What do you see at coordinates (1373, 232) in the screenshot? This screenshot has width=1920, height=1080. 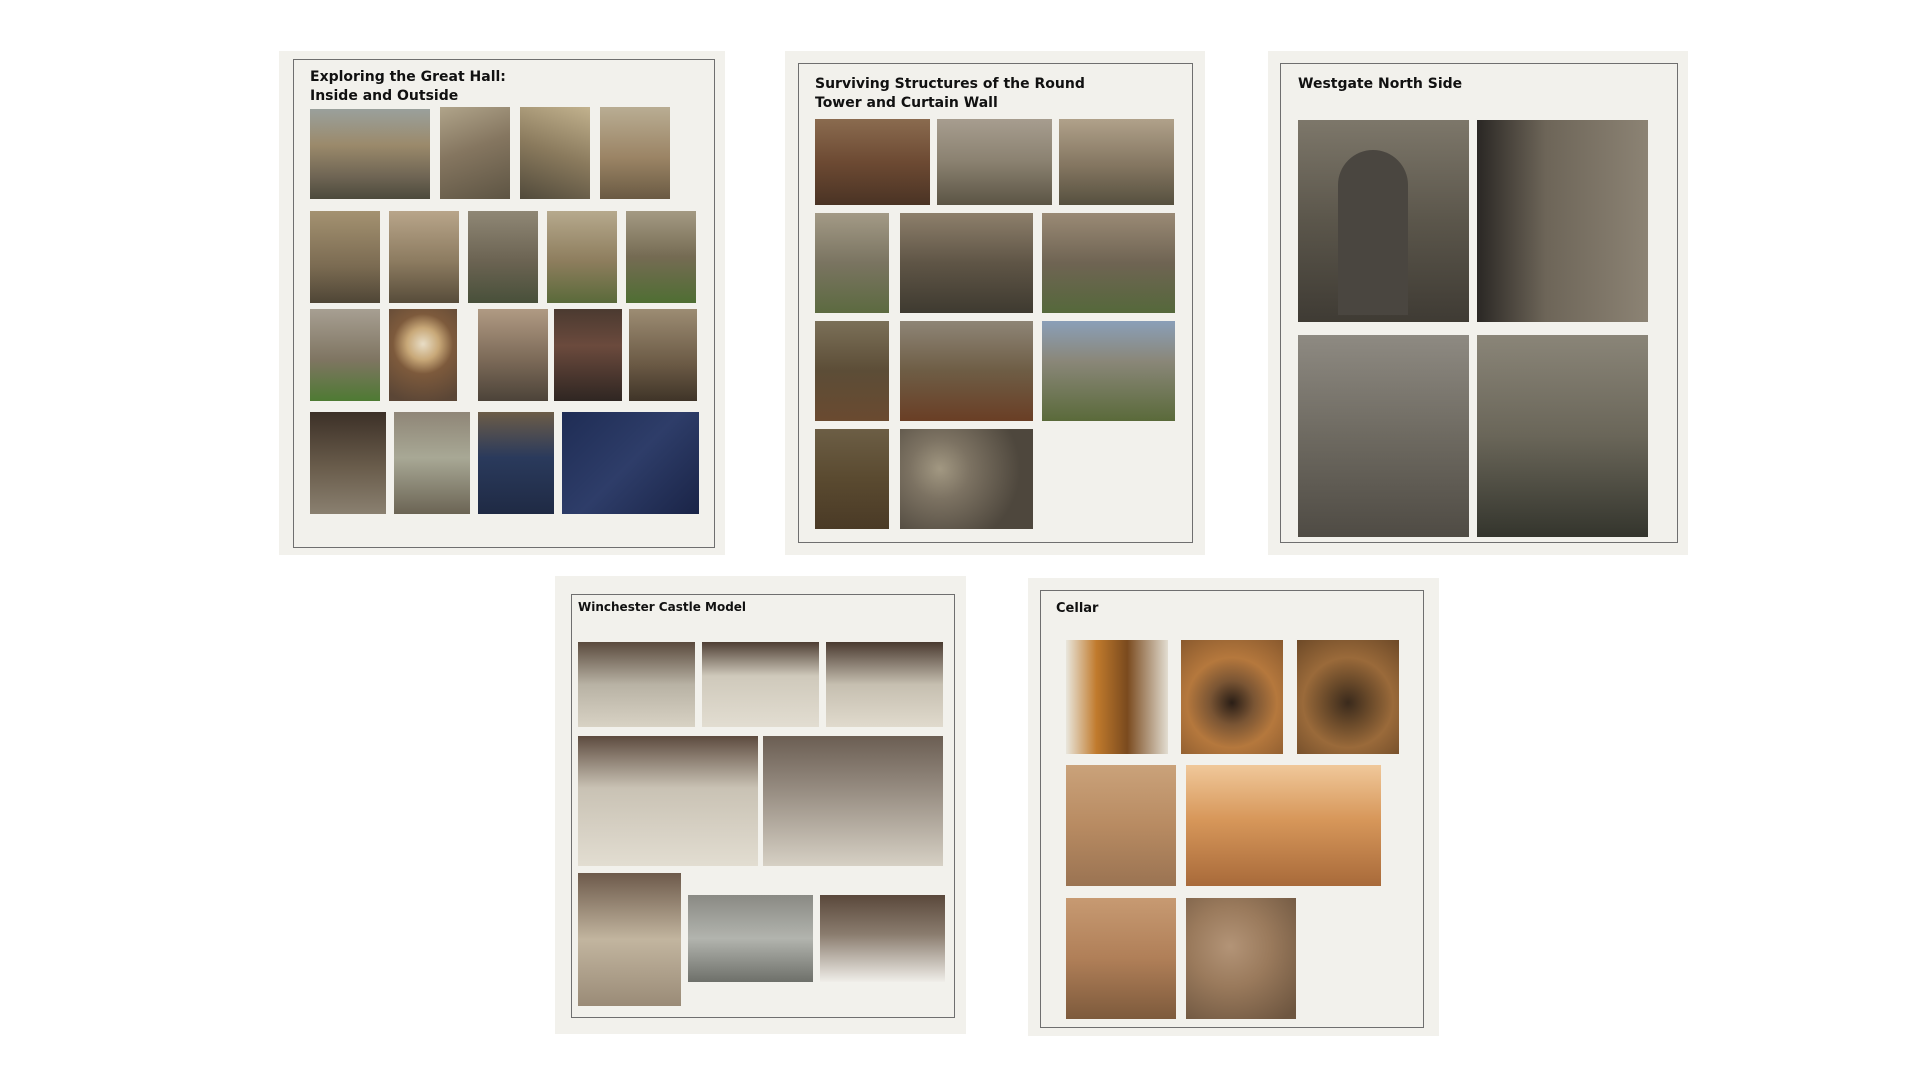 I see `door-shape` at bounding box center [1373, 232].